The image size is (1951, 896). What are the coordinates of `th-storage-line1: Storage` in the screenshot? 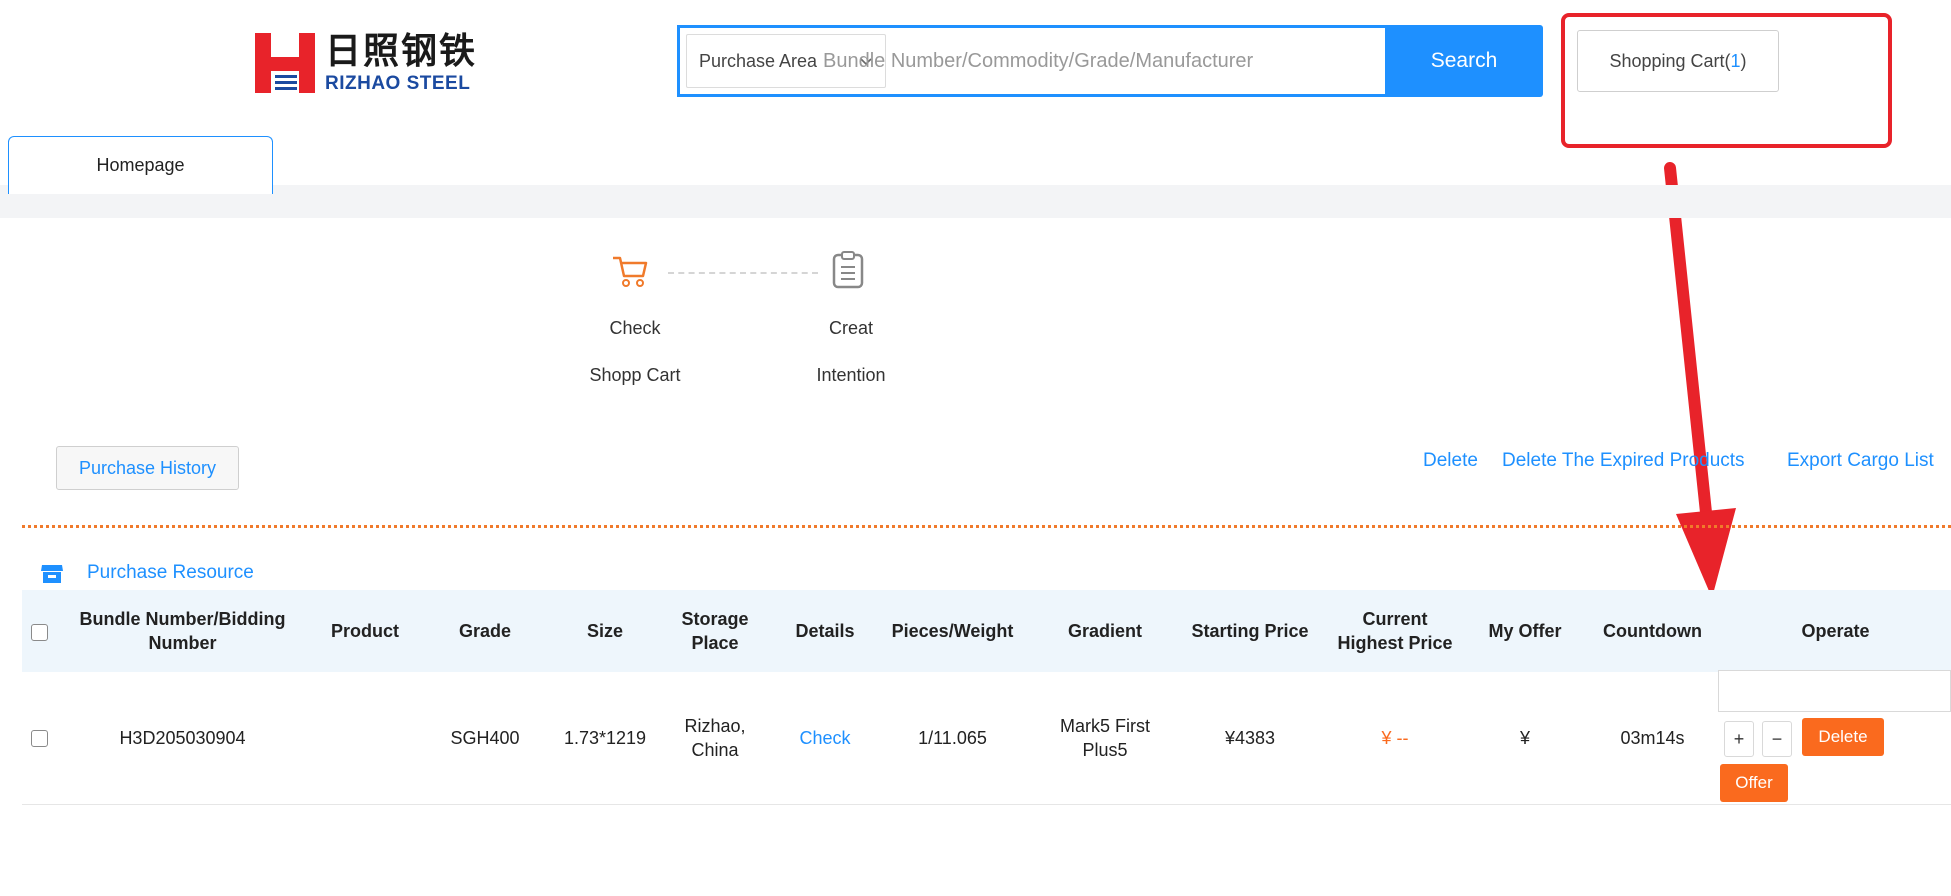 It's located at (715, 618).